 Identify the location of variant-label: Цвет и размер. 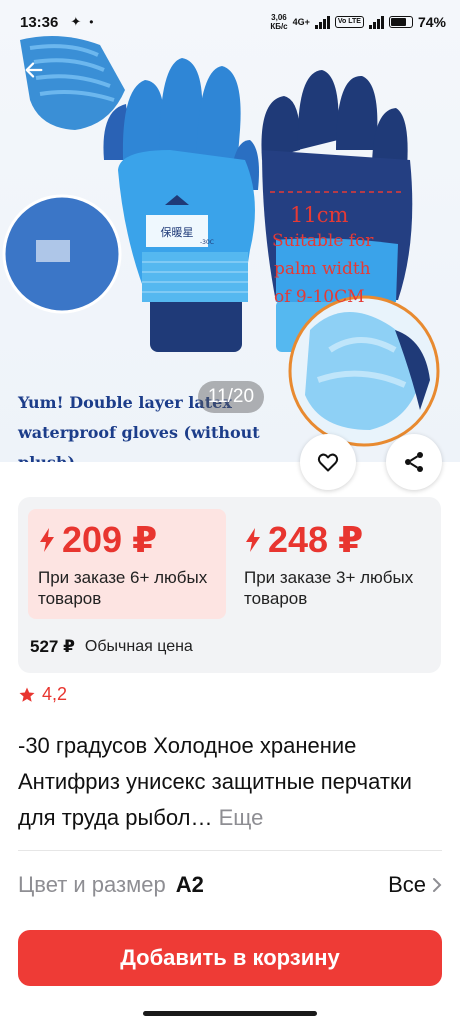
(92, 884).